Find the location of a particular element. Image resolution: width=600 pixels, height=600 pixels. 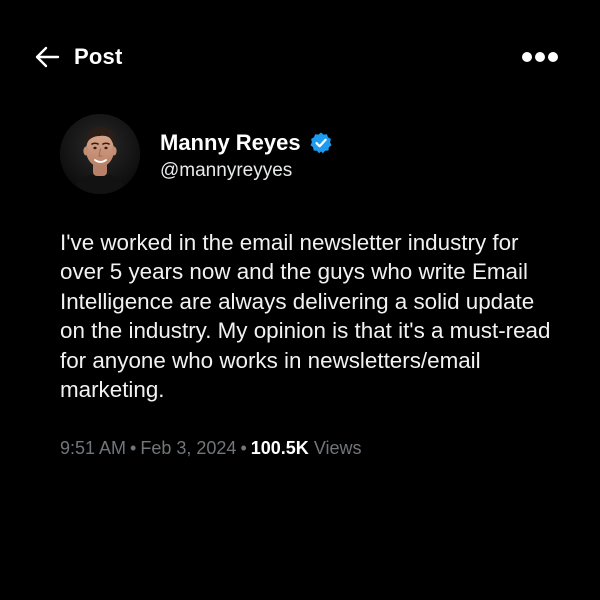

page-title: Post is located at coordinates (98, 56).